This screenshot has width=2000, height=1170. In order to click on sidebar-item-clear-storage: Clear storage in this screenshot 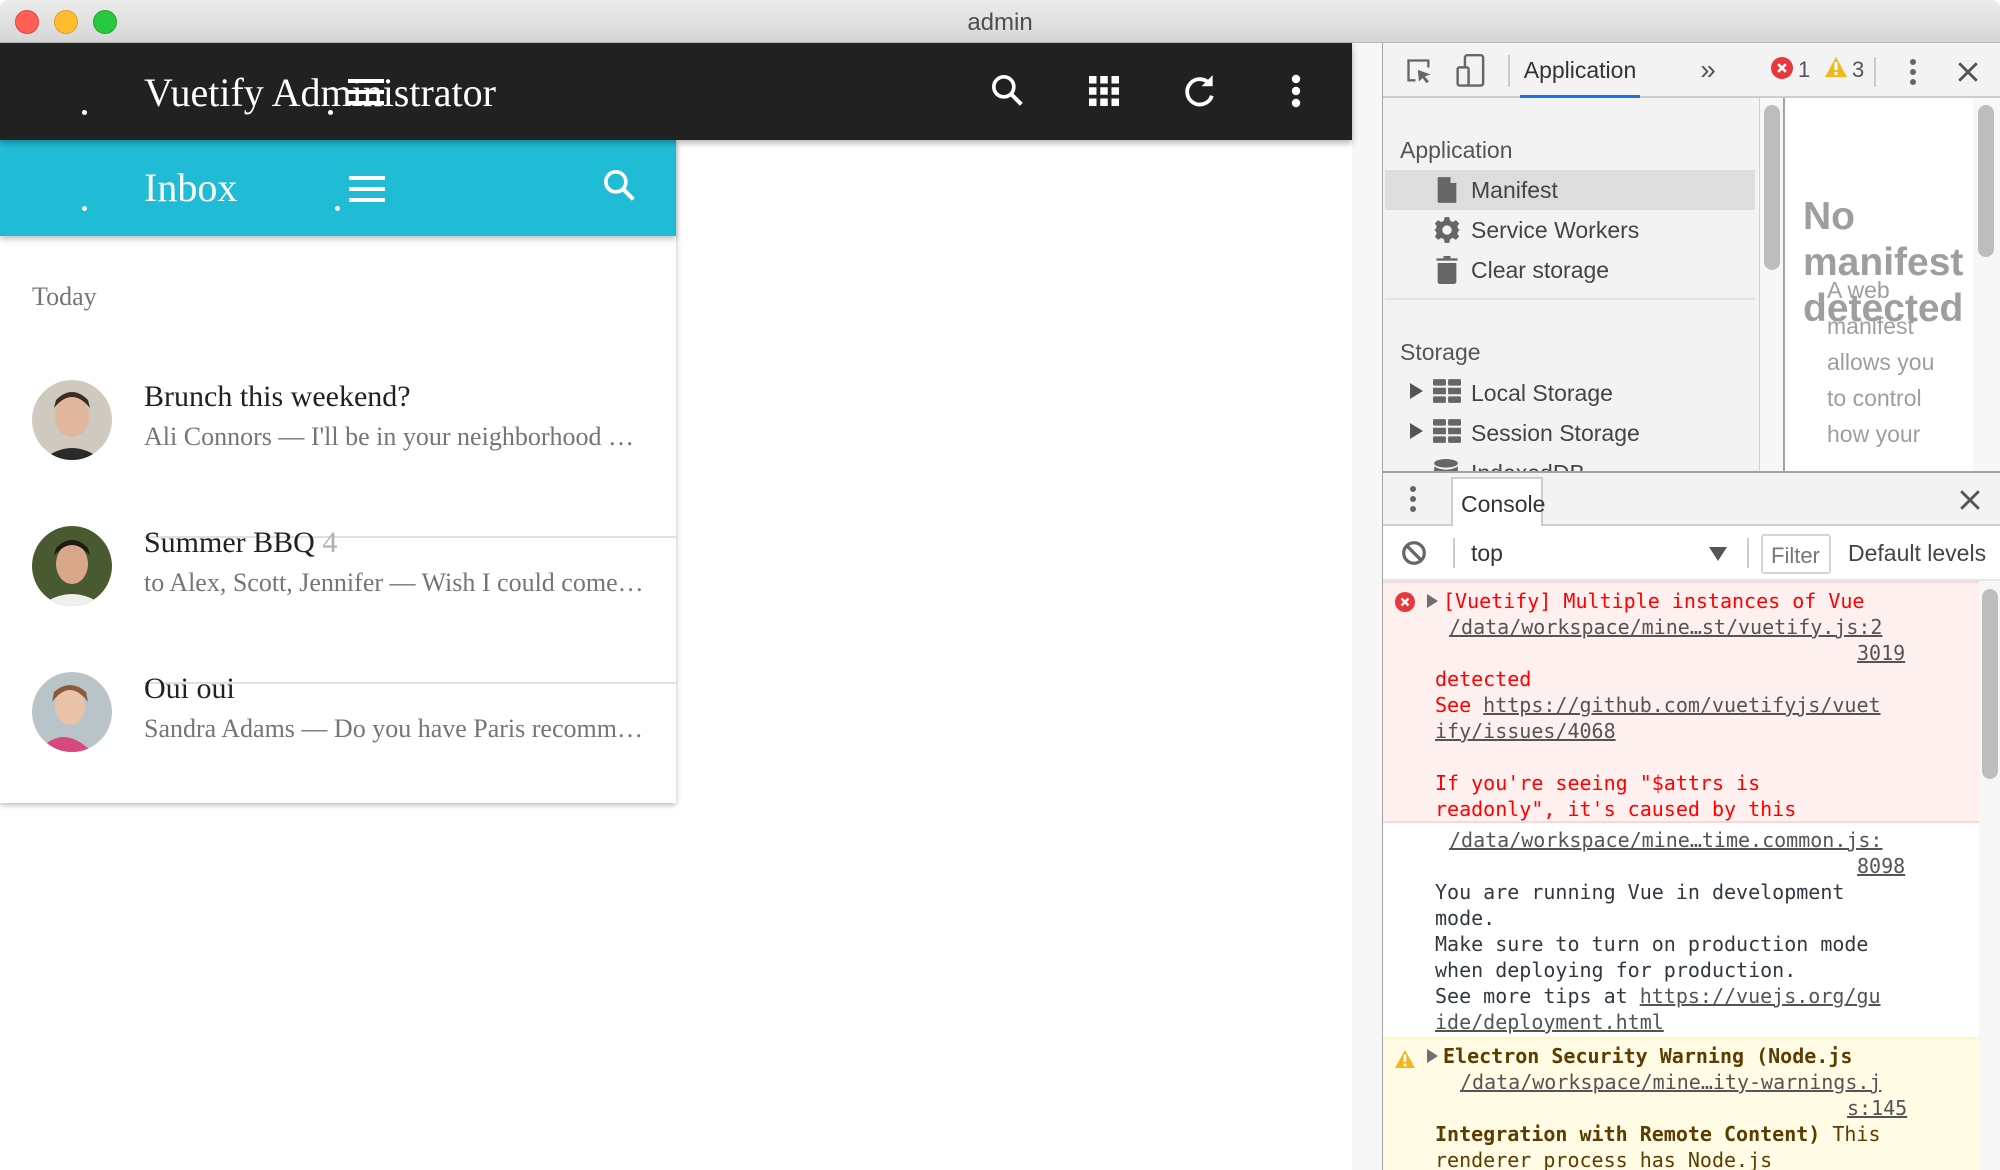, I will do `click(1570, 270)`.